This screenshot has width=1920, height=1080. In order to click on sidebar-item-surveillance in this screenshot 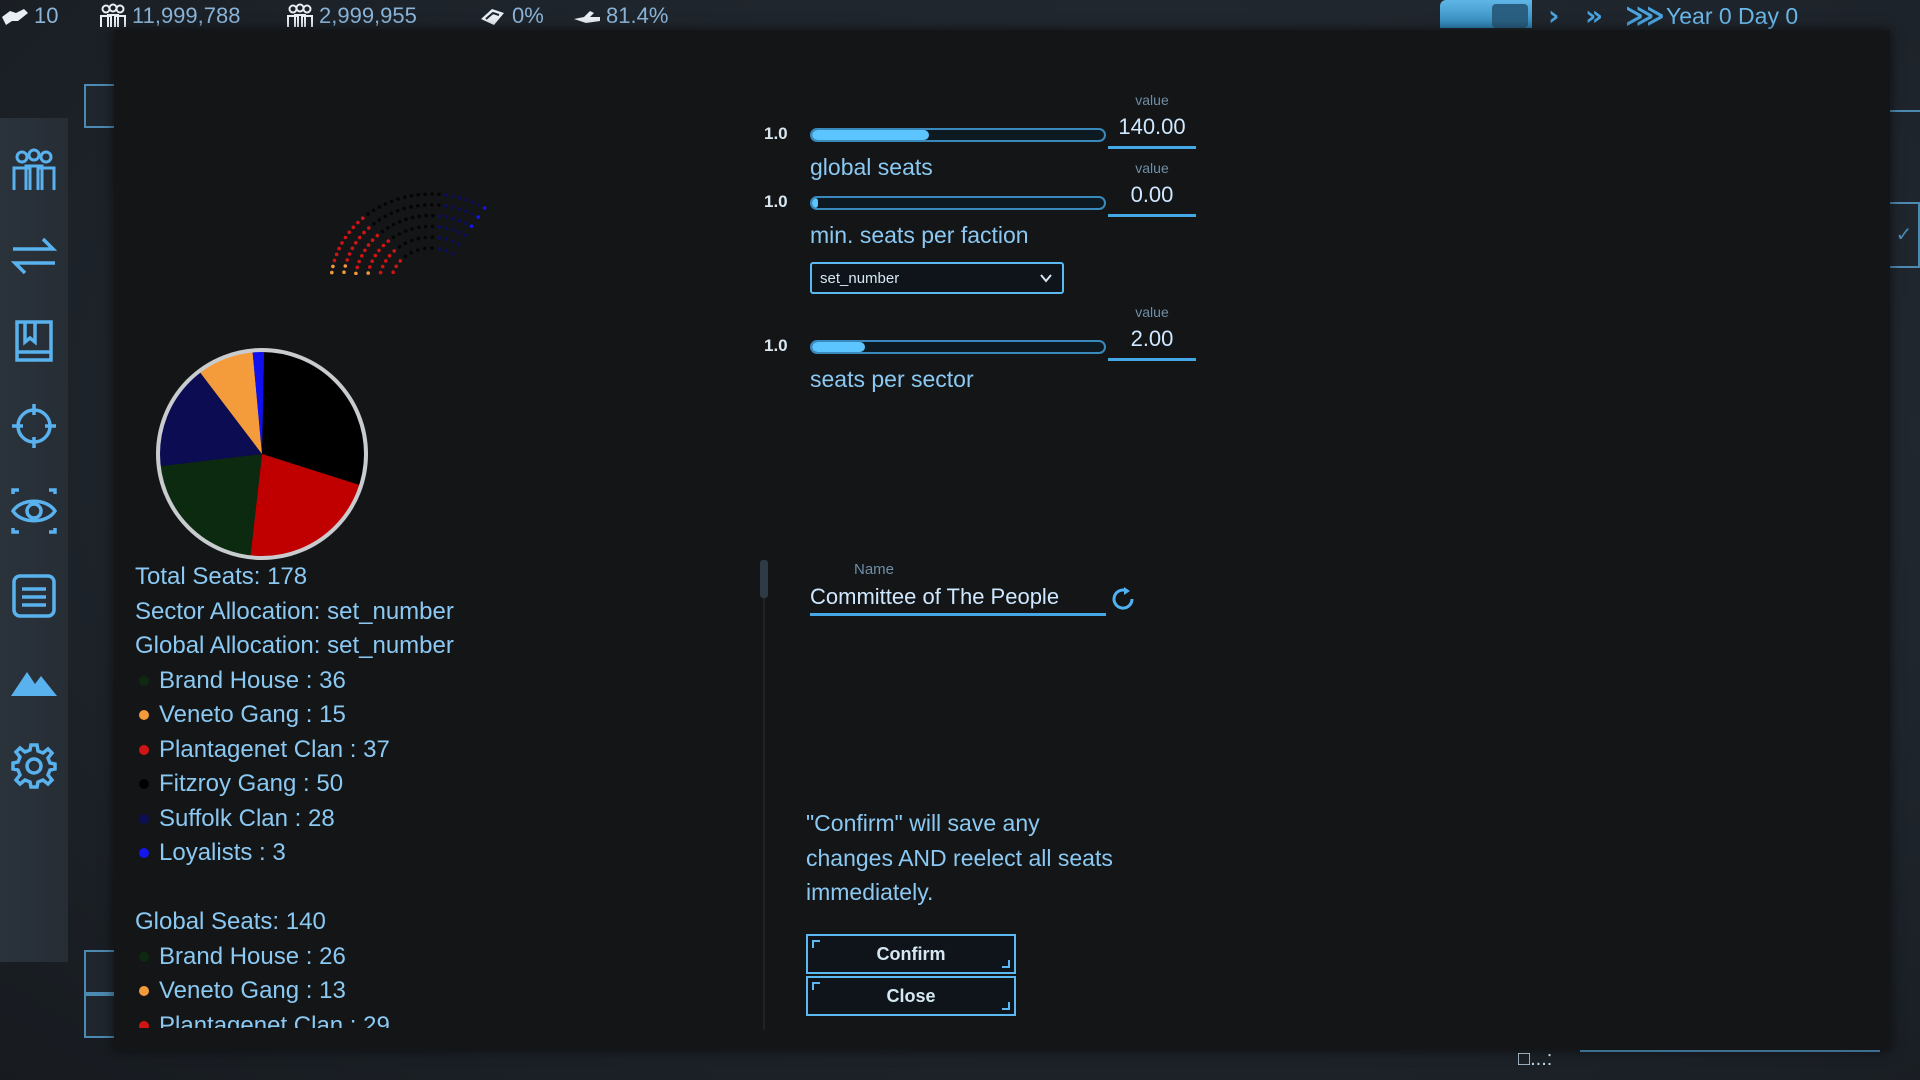, I will do `click(34, 511)`.